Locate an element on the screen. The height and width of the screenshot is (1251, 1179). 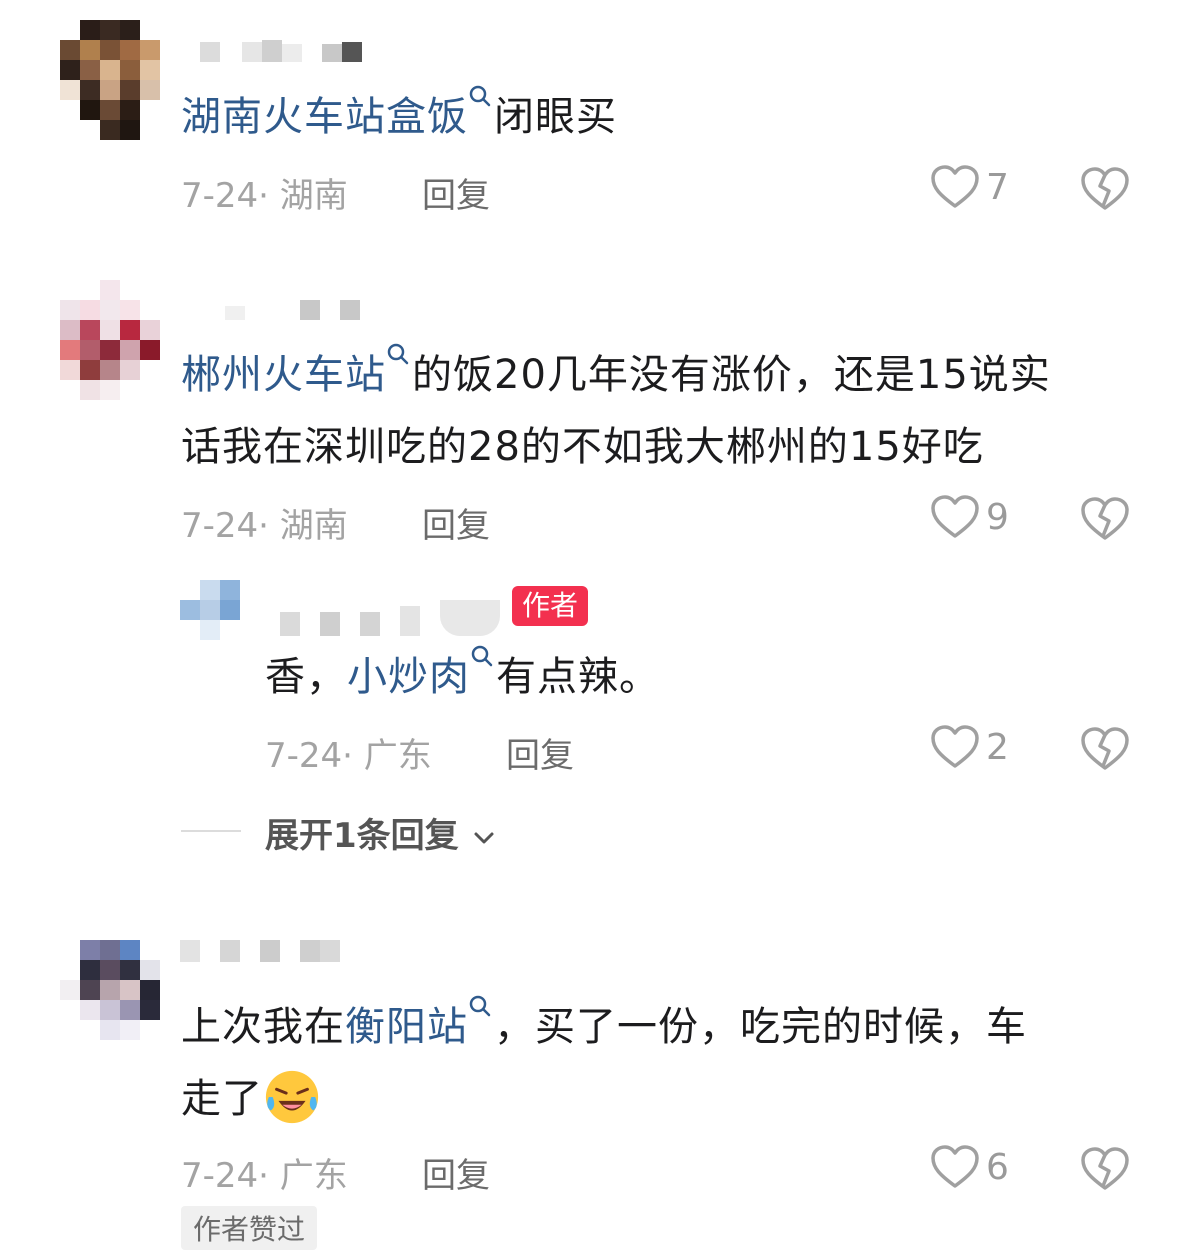
like-button: 2 is located at coordinates (969, 747).